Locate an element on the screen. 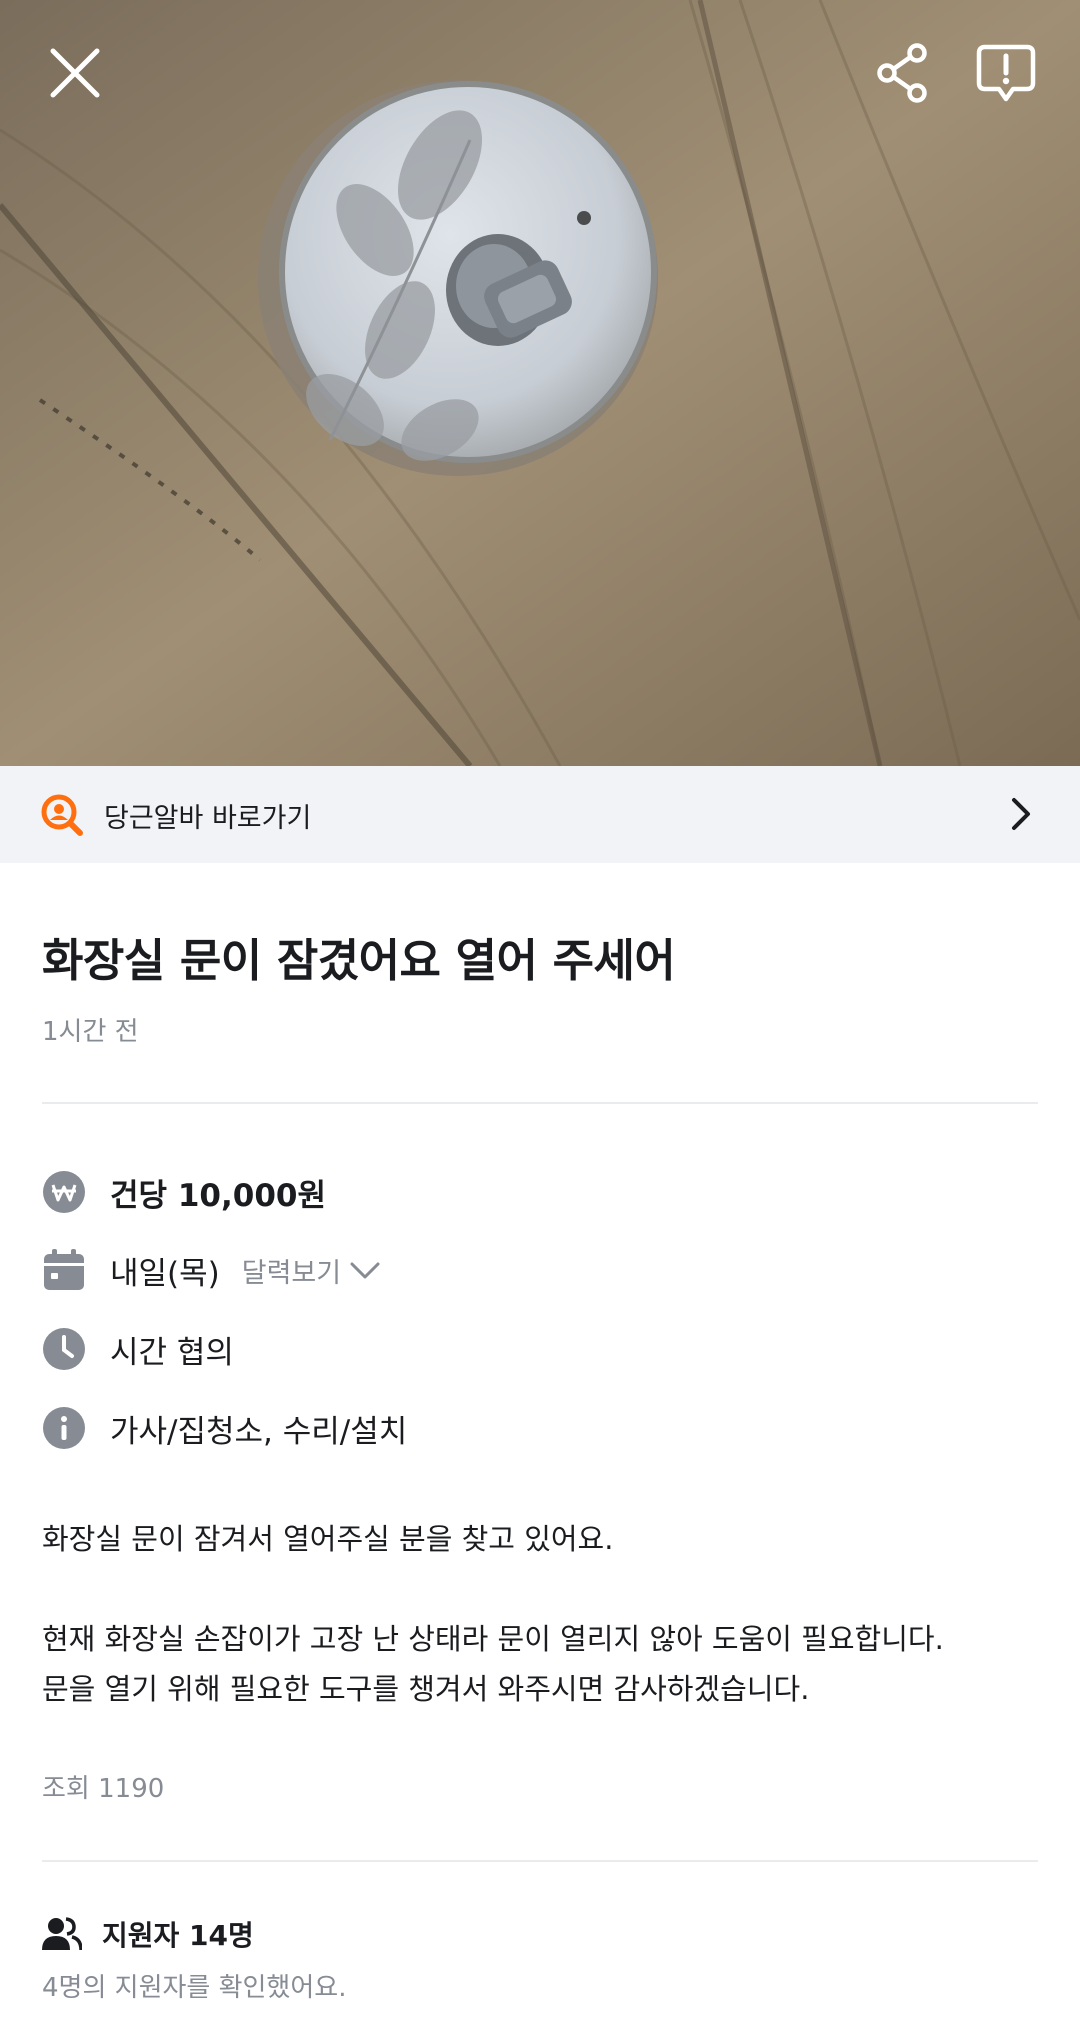 The image size is (1080, 2033). report-button is located at coordinates (1006, 74).